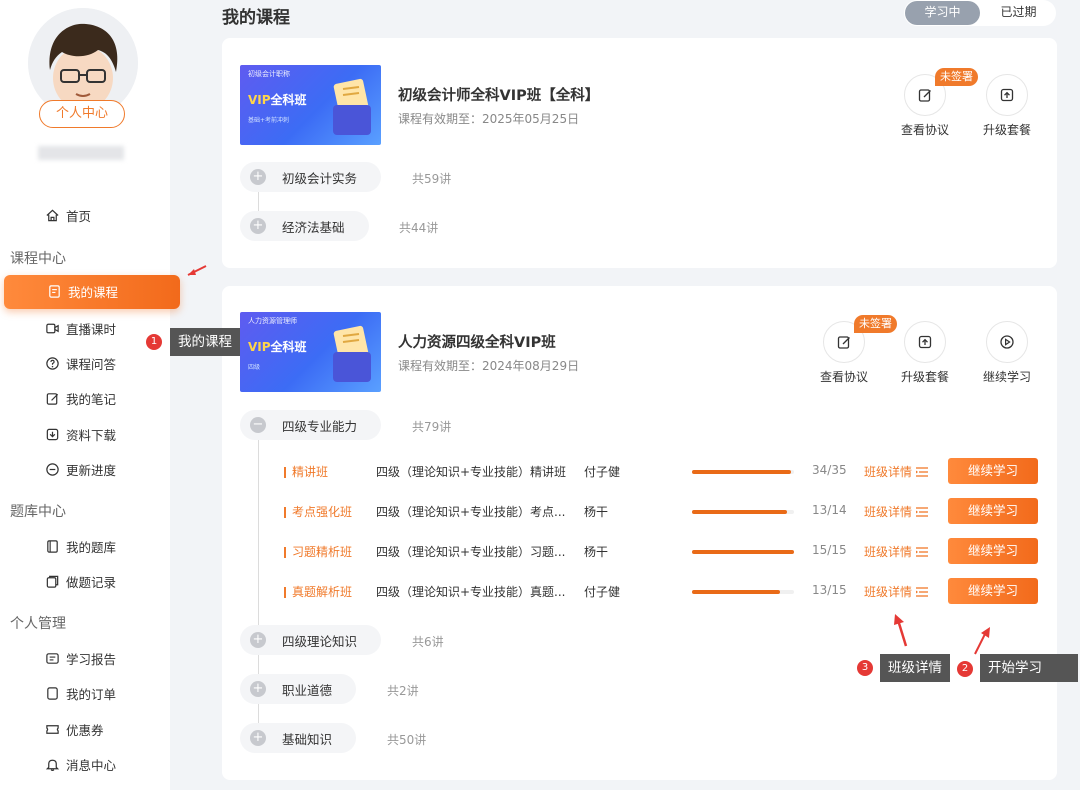  Describe the element at coordinates (1007, 342) in the screenshot. I see `play-icon` at that location.